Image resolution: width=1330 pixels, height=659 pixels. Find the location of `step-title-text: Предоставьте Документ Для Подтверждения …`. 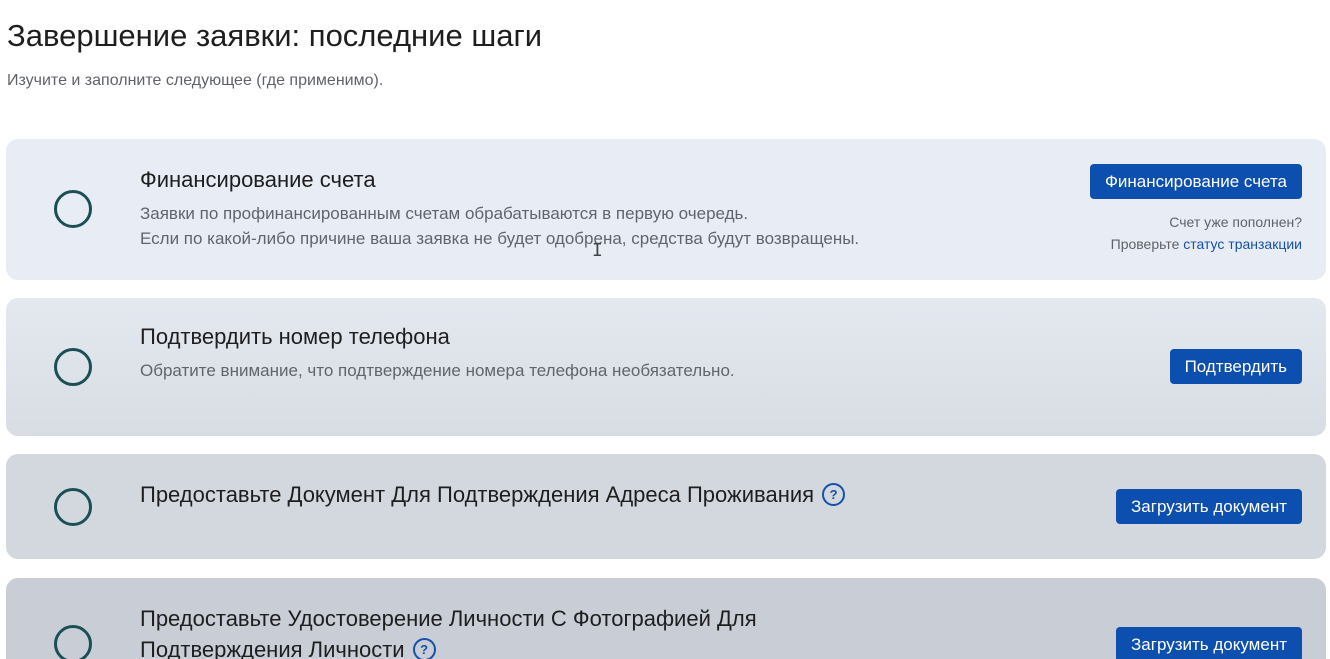

step-title-text: Предоставьте Документ Для Подтверждения … is located at coordinates (477, 494).